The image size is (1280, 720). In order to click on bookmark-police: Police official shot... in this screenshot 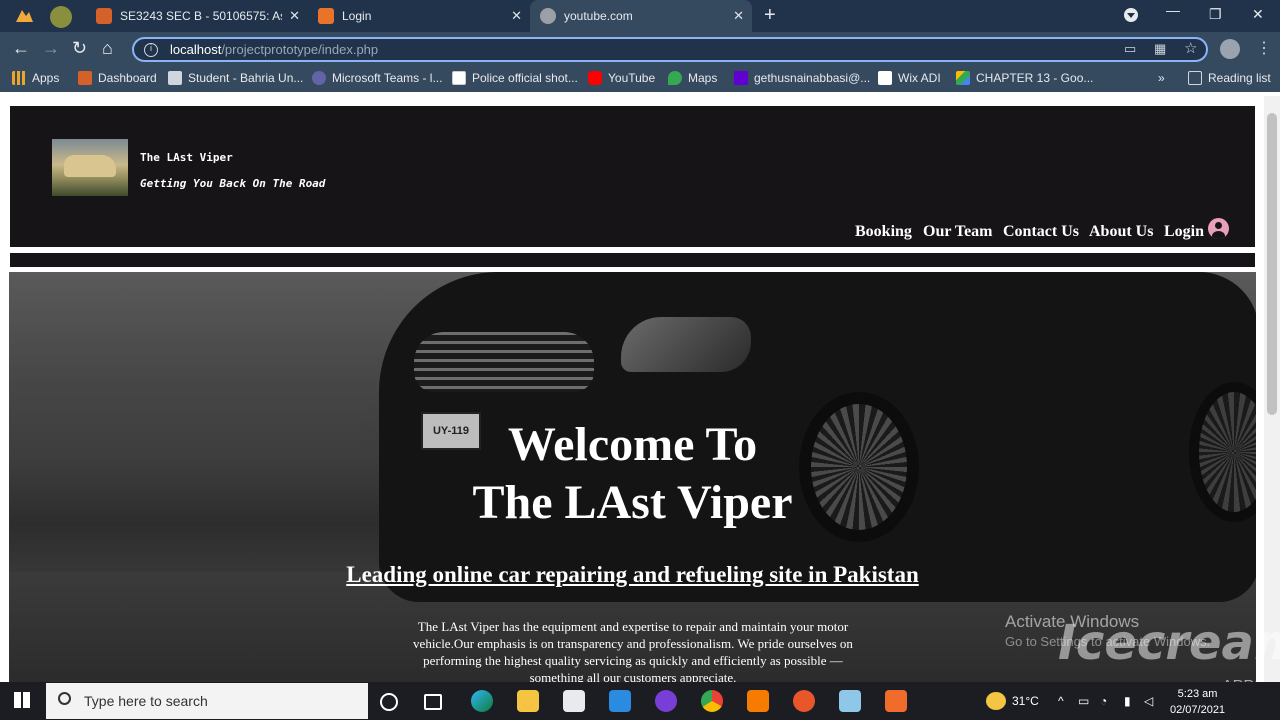, I will do `click(515, 78)`.